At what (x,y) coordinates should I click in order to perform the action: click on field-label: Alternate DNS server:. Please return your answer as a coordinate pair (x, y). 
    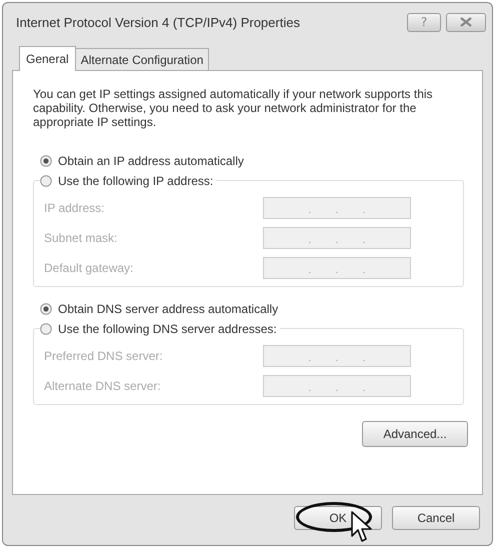
    Looking at the image, I should click on (102, 386).